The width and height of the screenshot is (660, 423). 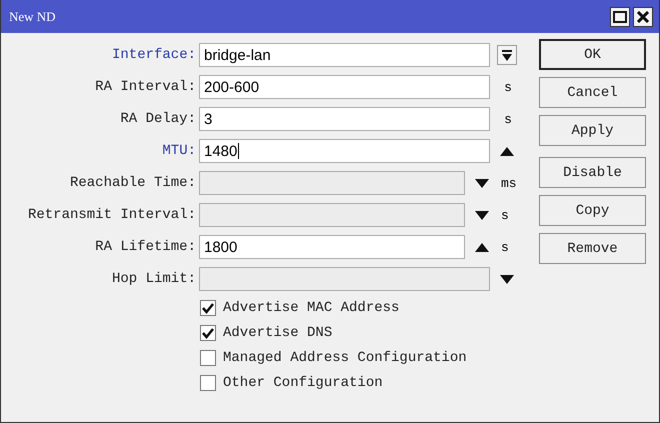 I want to click on dialog-button: Apply, so click(x=592, y=130).